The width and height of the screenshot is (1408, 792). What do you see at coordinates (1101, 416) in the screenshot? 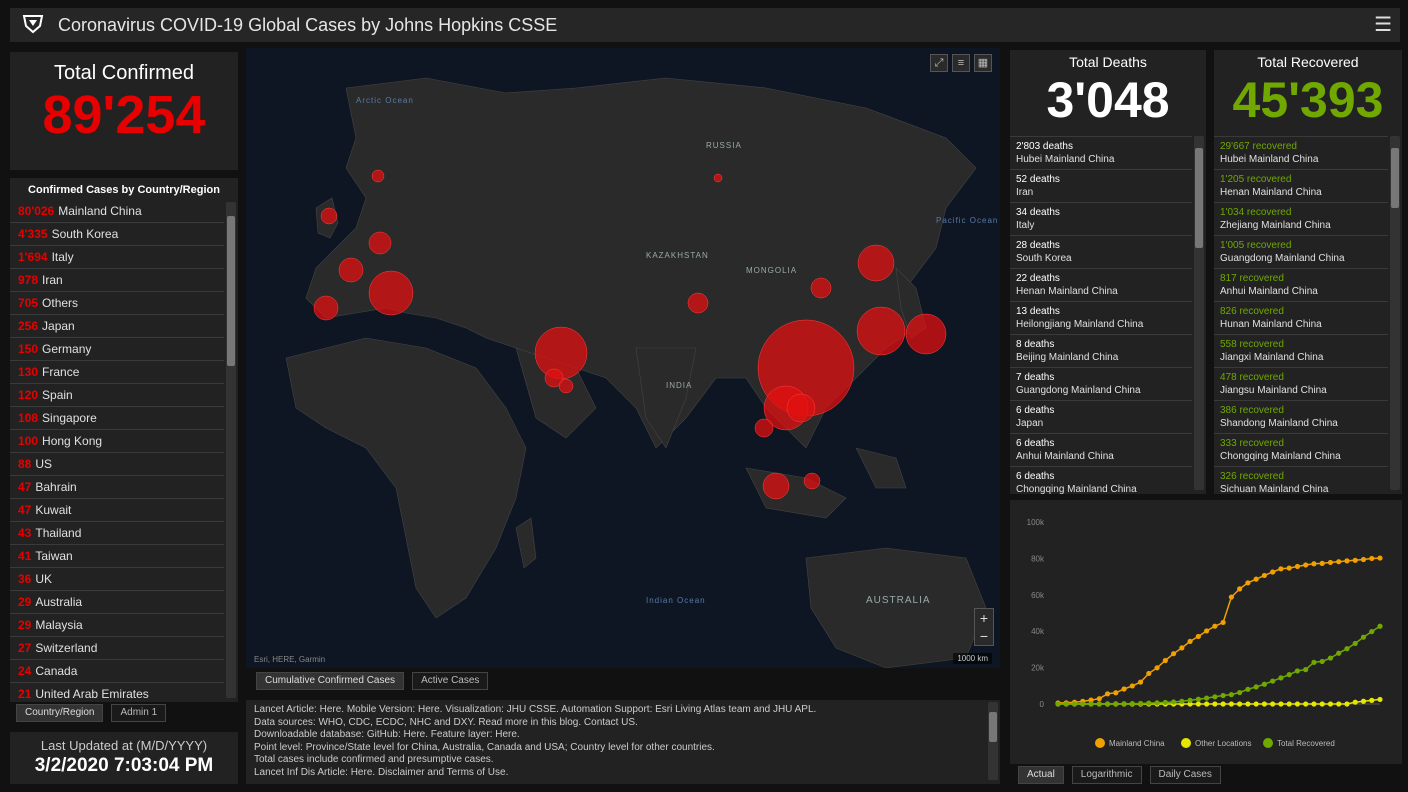
I see `deaths-list-item: 6 deaths Japan` at bounding box center [1101, 416].